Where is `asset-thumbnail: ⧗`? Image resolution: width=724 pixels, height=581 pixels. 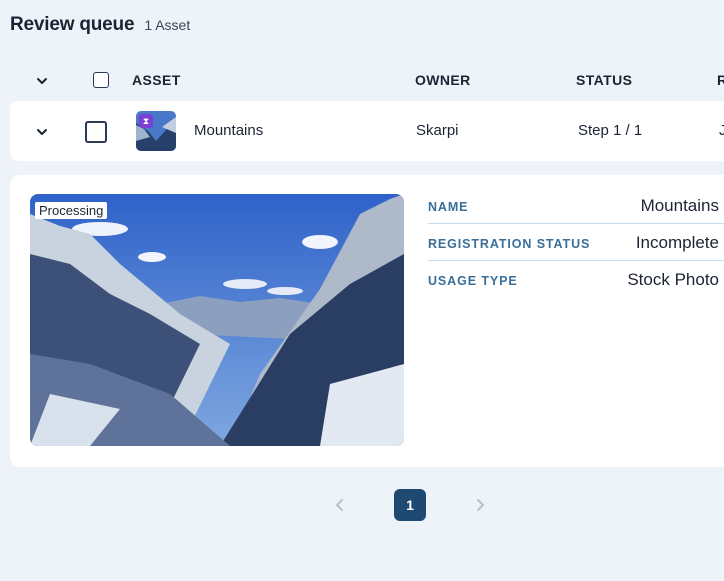
asset-thumbnail: ⧗ is located at coordinates (156, 131).